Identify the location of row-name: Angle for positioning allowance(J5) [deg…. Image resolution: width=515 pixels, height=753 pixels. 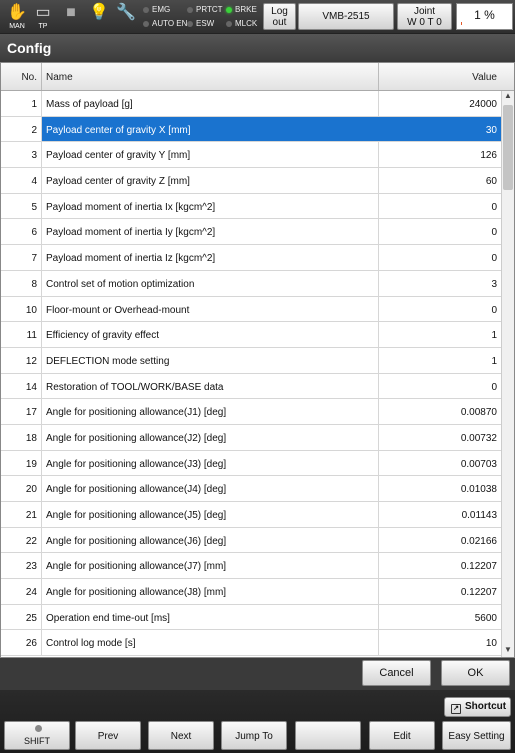
(210, 514).